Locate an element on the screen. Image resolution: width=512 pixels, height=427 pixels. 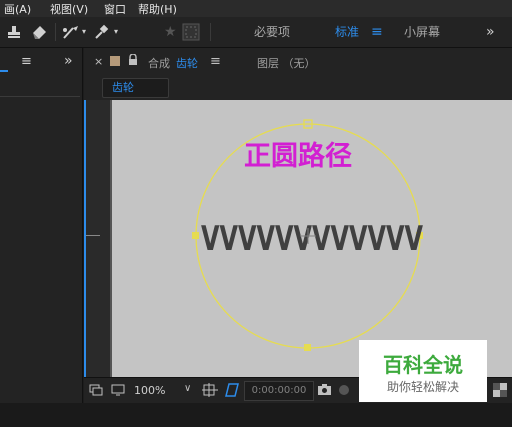
stamp-tool-icon is located at coordinates (14, 34).